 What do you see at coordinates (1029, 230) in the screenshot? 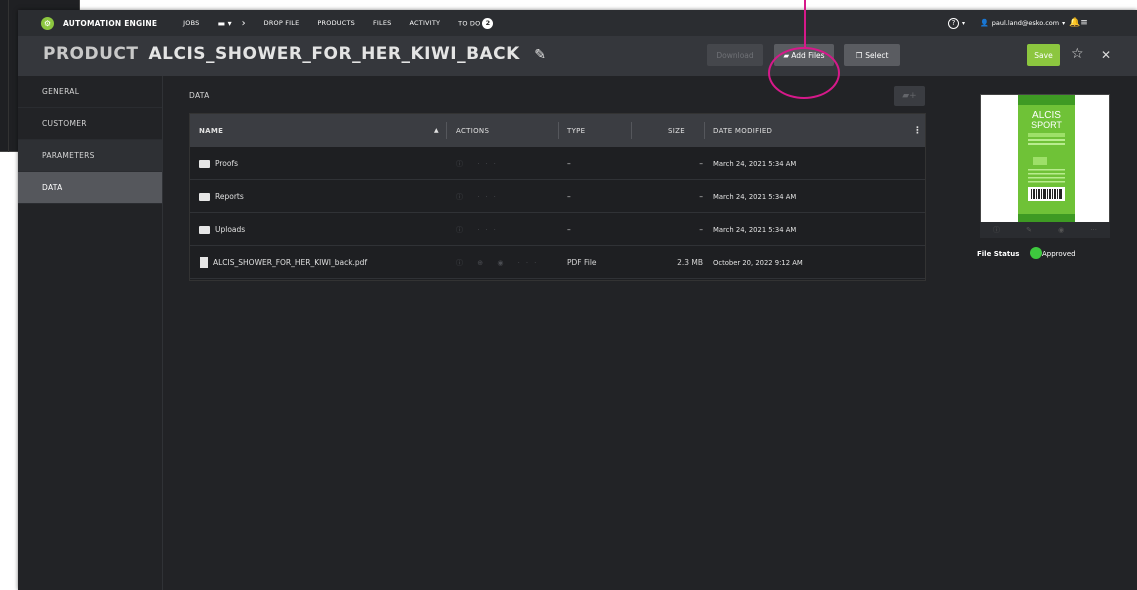
I see `edit-icon: ✎` at bounding box center [1029, 230].